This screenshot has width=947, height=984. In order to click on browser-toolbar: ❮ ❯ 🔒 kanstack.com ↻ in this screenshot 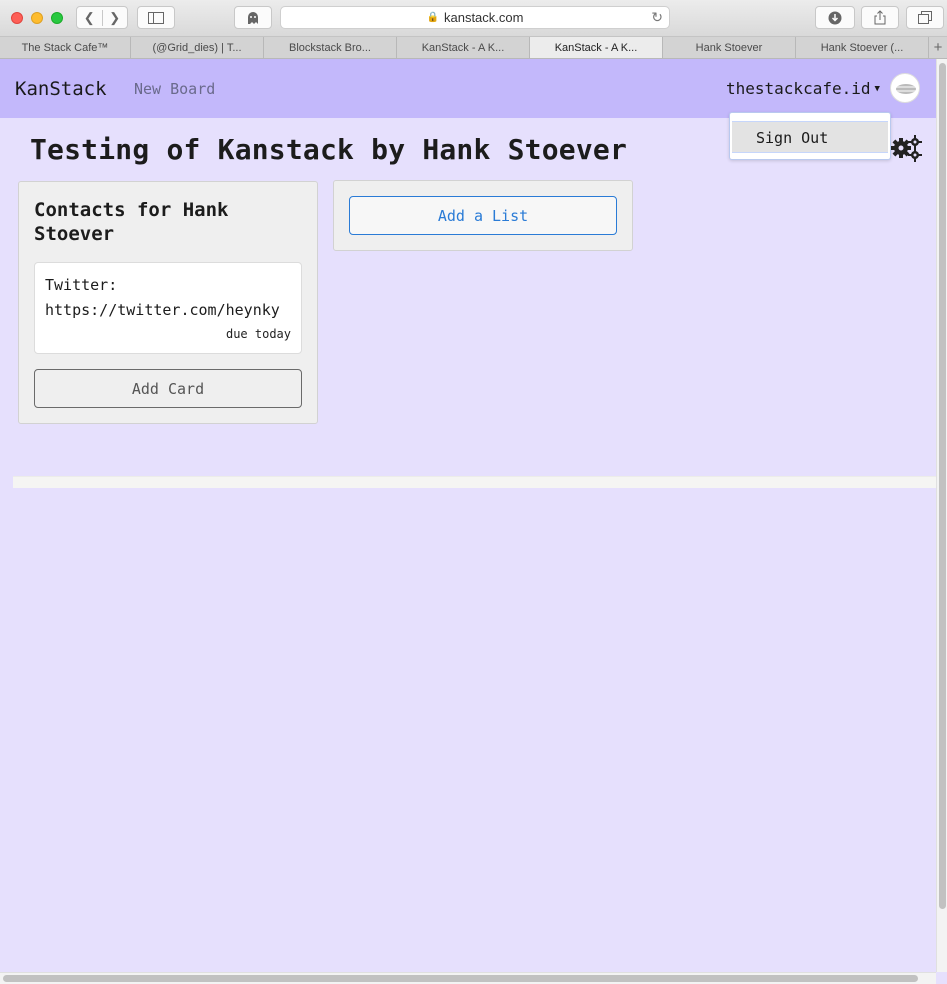, I will do `click(473, 18)`.